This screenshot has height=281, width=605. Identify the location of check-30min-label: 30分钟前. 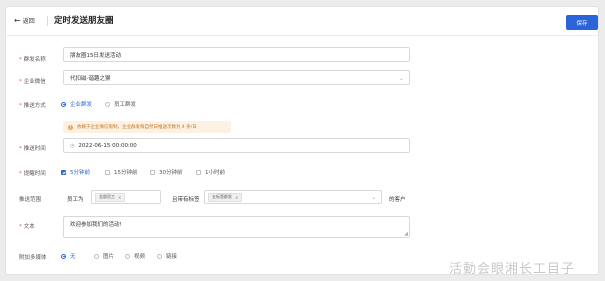
(171, 173).